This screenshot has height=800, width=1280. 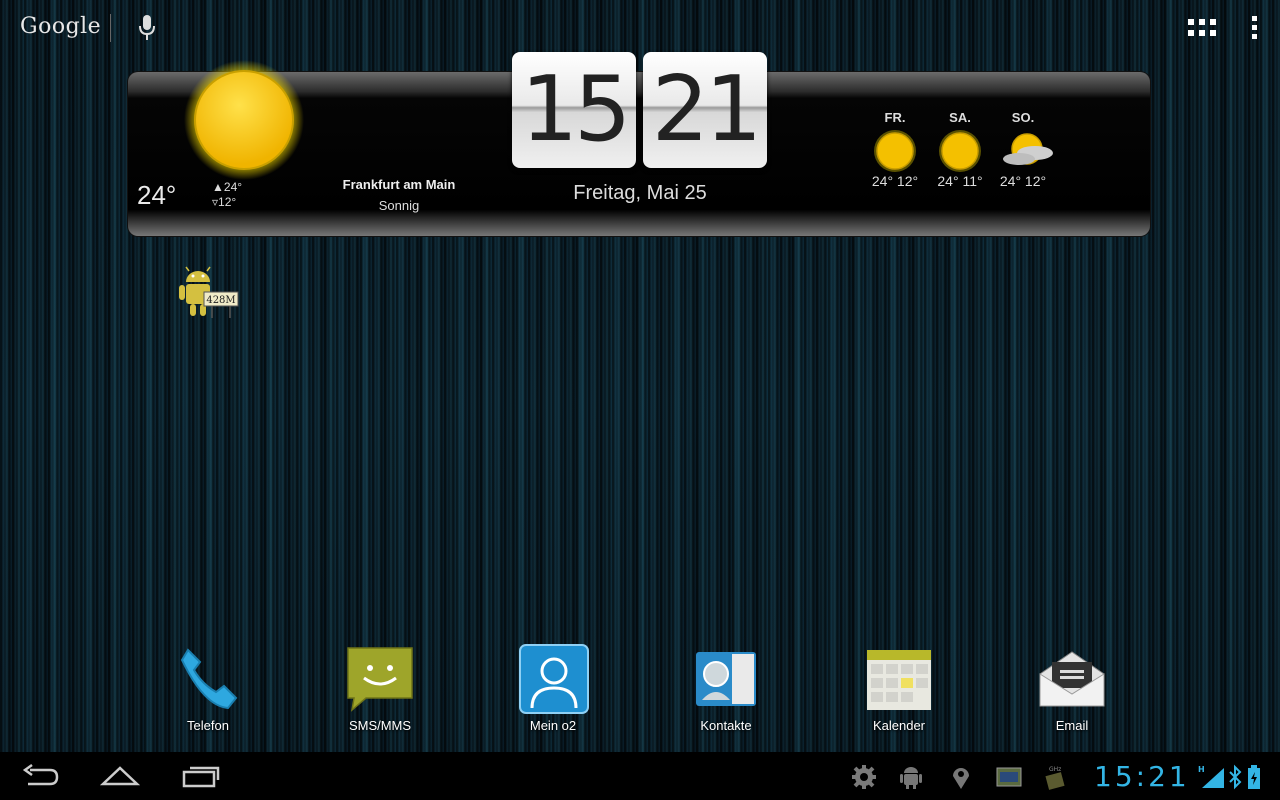 I want to click on svg-text: GHz, so click(x=1055, y=769).